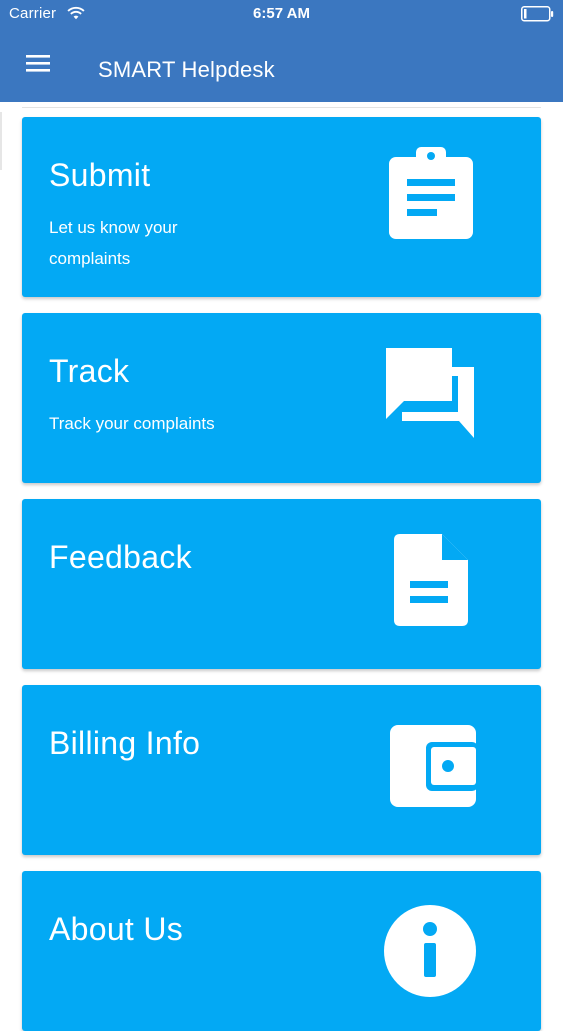 The image size is (563, 1031). What do you see at coordinates (281, 951) in the screenshot?
I see `about-us-card: About Us` at bounding box center [281, 951].